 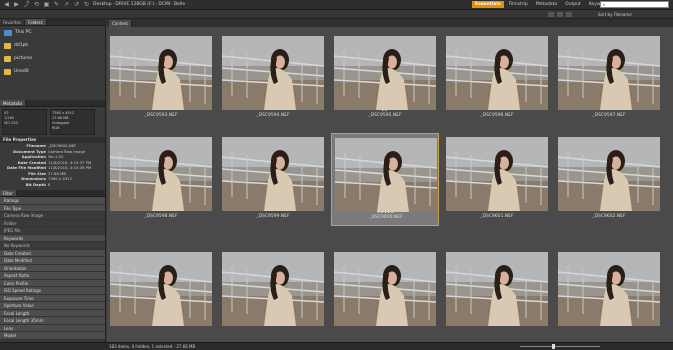 I want to click on details-view-icon, so click(x=560, y=14).